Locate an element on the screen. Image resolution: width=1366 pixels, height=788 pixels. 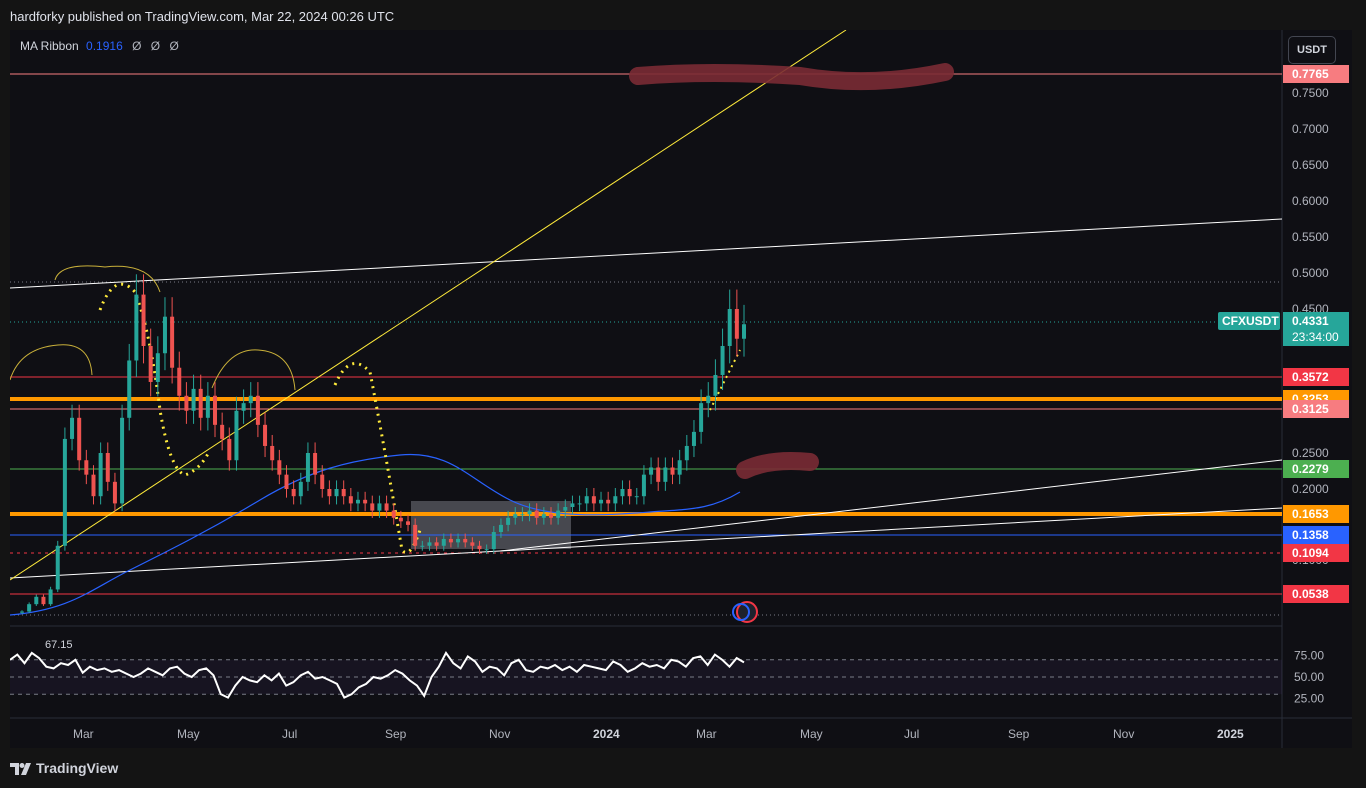
tradingview-footer: TradingView is located at coordinates (64, 768).